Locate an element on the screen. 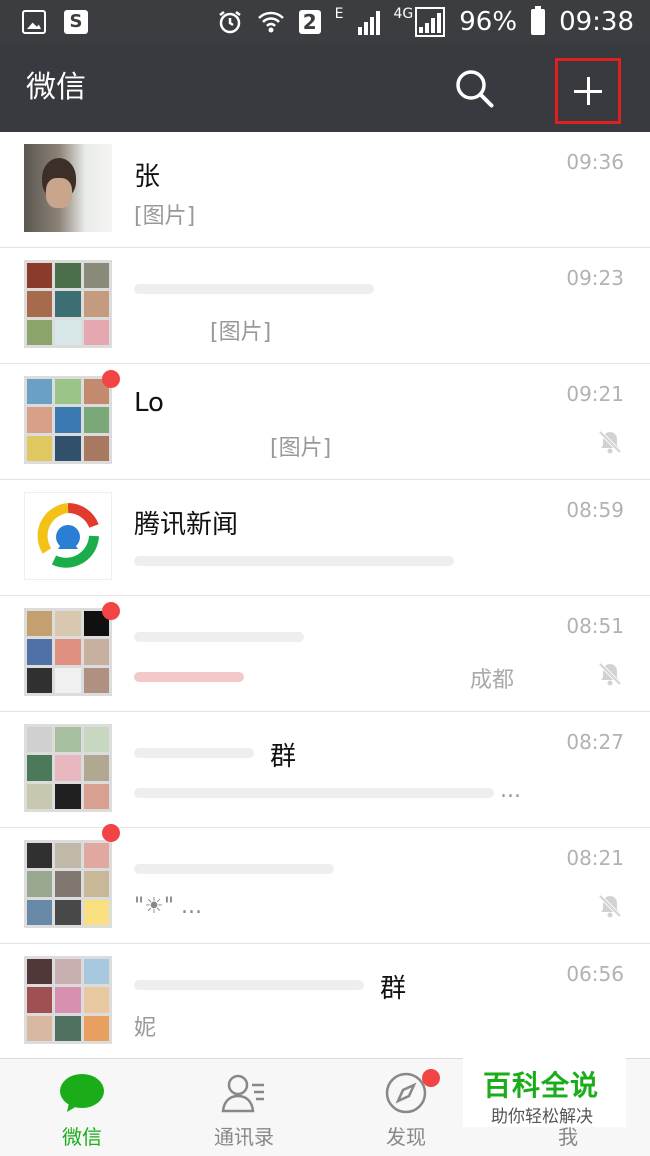  chat-time: 06:56 is located at coordinates (595, 974).